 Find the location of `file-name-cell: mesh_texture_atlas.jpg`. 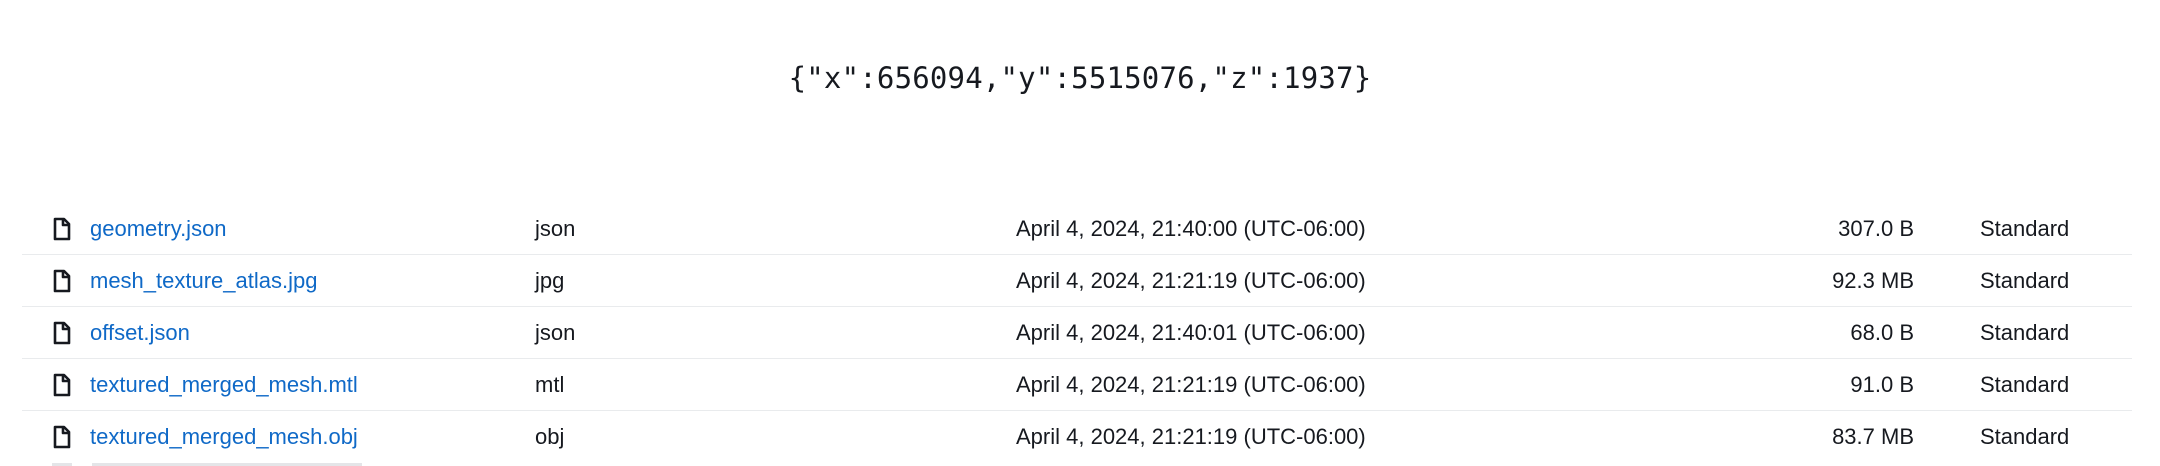

file-name-cell: mesh_texture_atlas.jpg is located at coordinates (184, 281).